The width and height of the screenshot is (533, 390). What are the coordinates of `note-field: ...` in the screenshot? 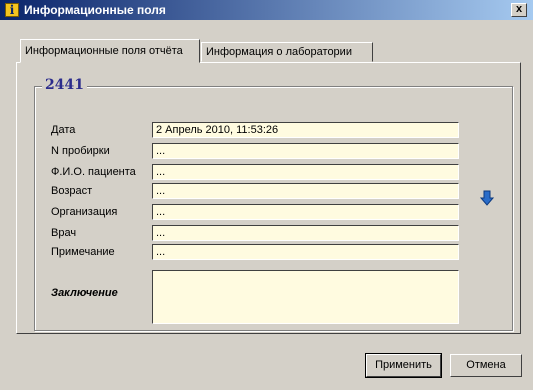 It's located at (305, 252).